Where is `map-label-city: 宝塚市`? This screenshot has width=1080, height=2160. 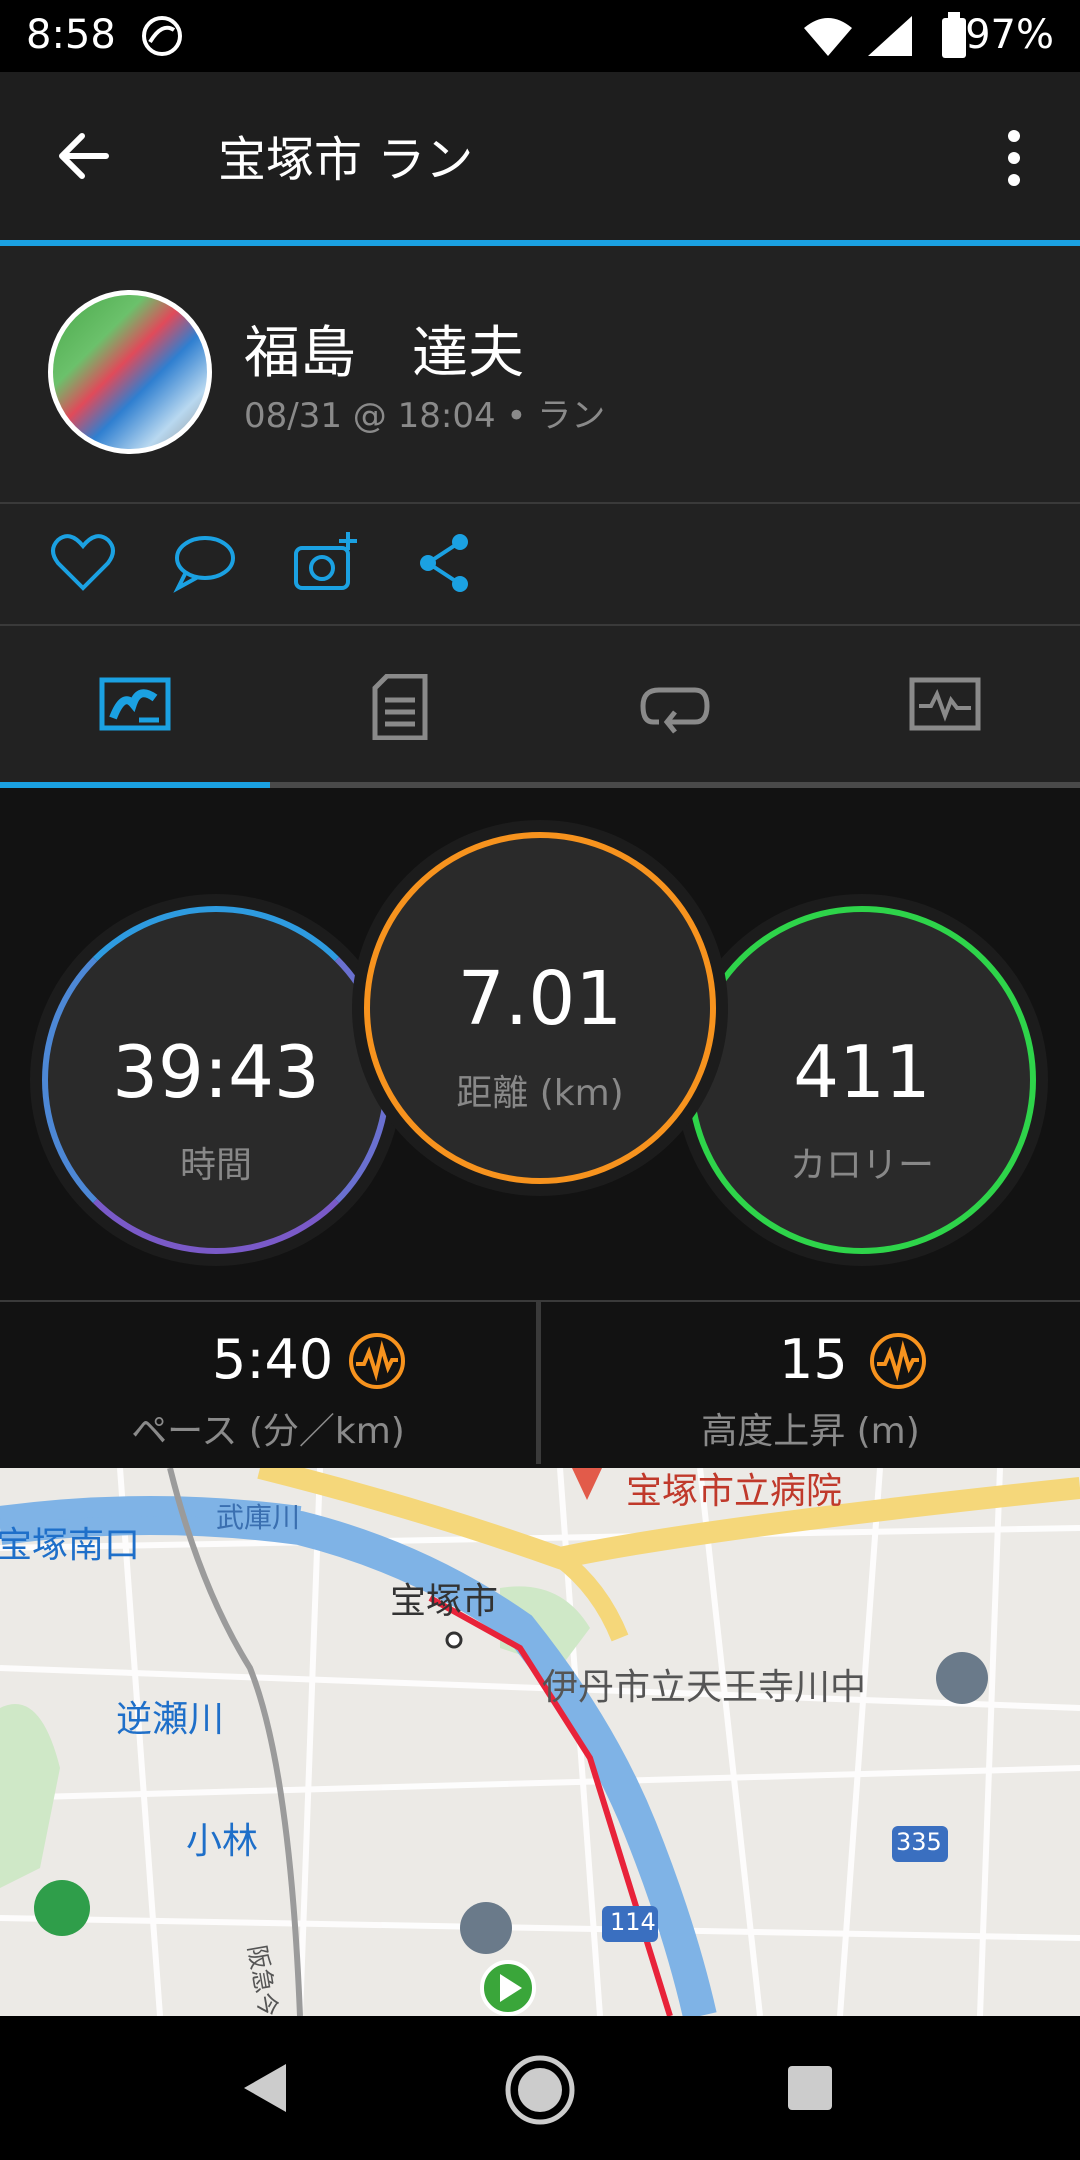
map-label-city: 宝塚市 is located at coordinates (444, 1601).